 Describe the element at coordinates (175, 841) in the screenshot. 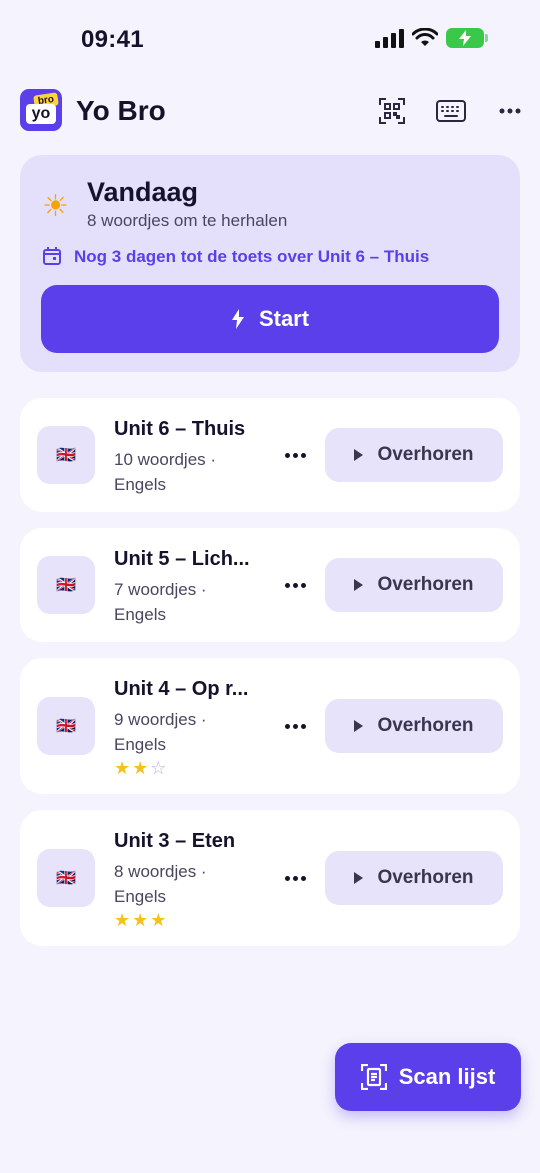

I see `unit-title: Unit 3 – Eten` at that location.